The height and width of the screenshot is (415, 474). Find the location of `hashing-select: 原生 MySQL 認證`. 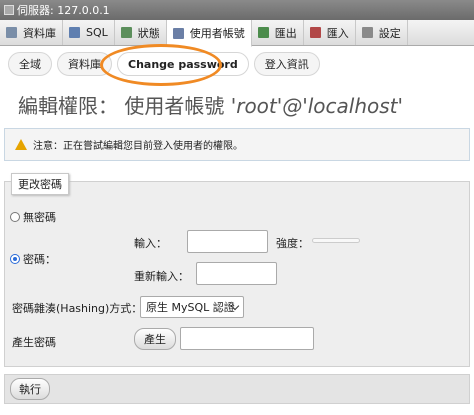

hashing-select: 原生 MySQL 認證 is located at coordinates (192, 307).